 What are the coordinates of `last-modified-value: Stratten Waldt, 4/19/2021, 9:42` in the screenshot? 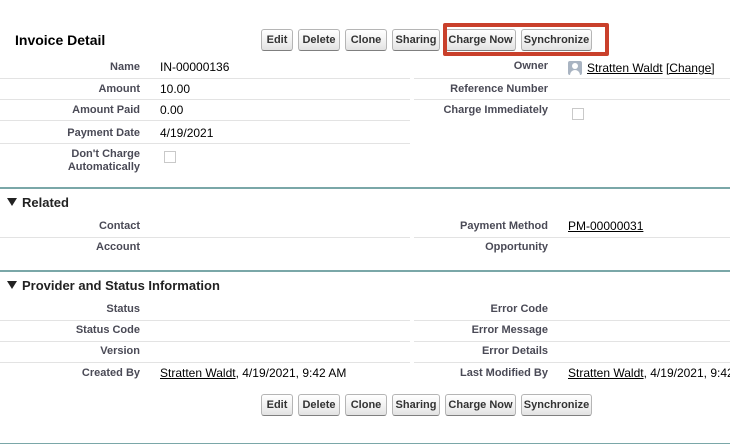 It's located at (649, 373).